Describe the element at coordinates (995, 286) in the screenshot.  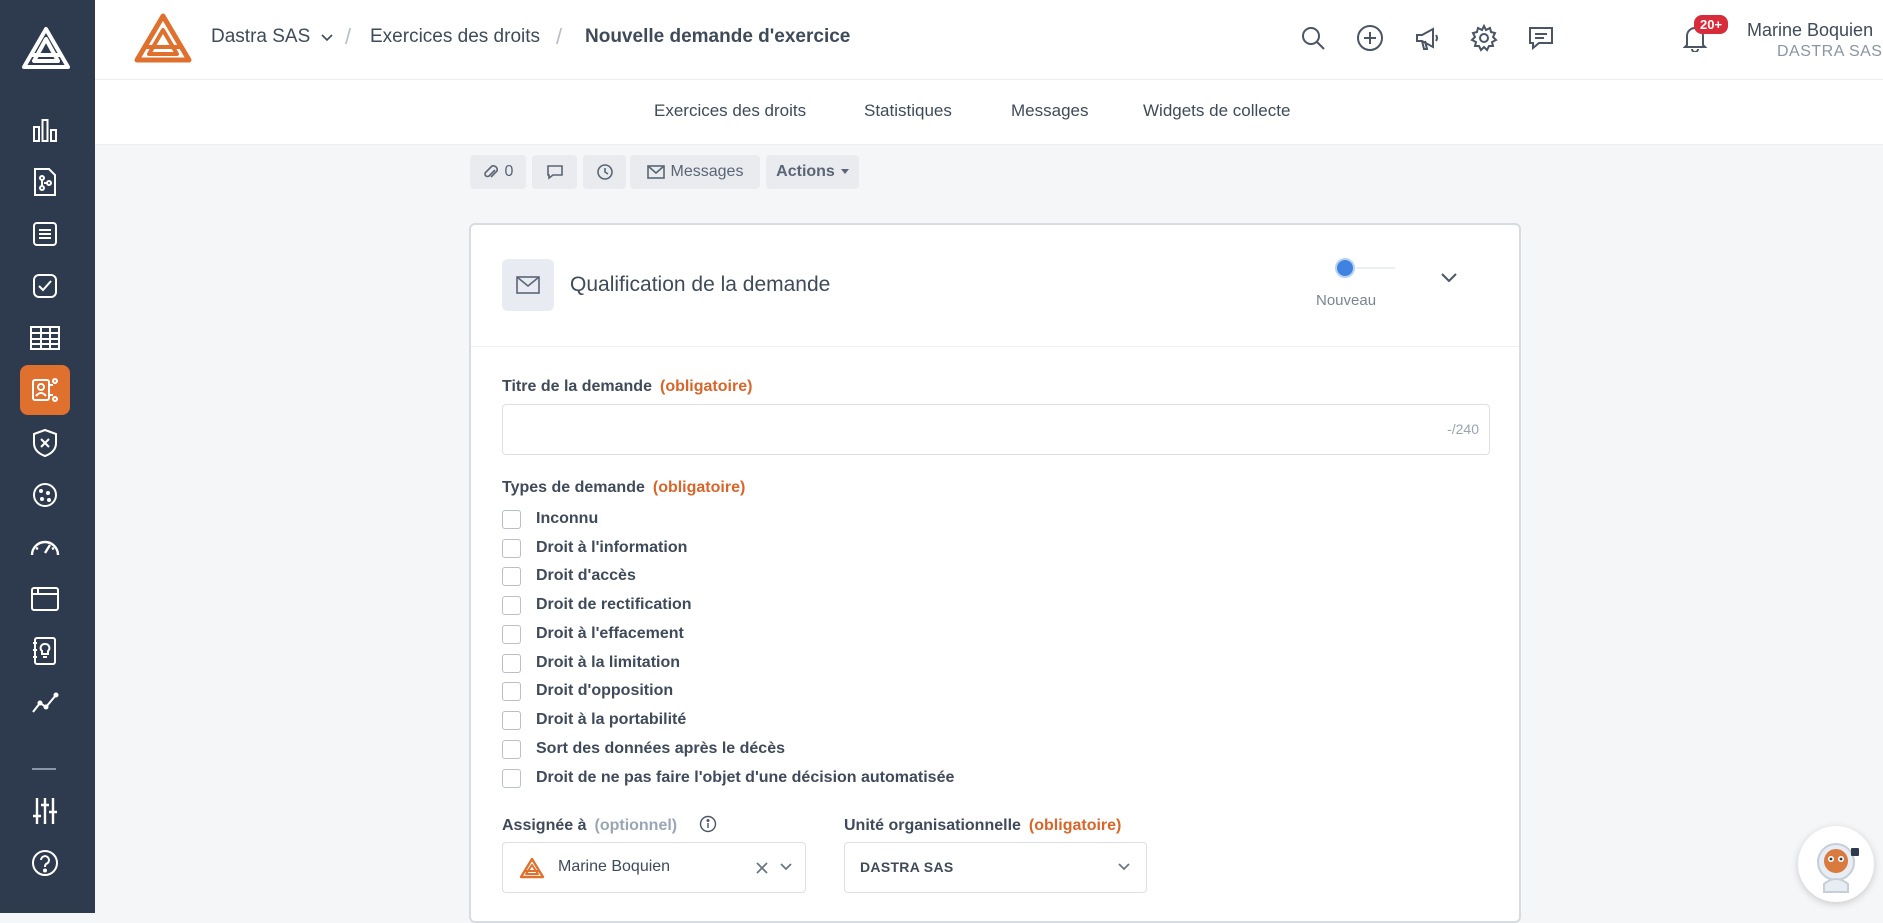
I see `card-header: Qualification de la demande Nouveau` at that location.